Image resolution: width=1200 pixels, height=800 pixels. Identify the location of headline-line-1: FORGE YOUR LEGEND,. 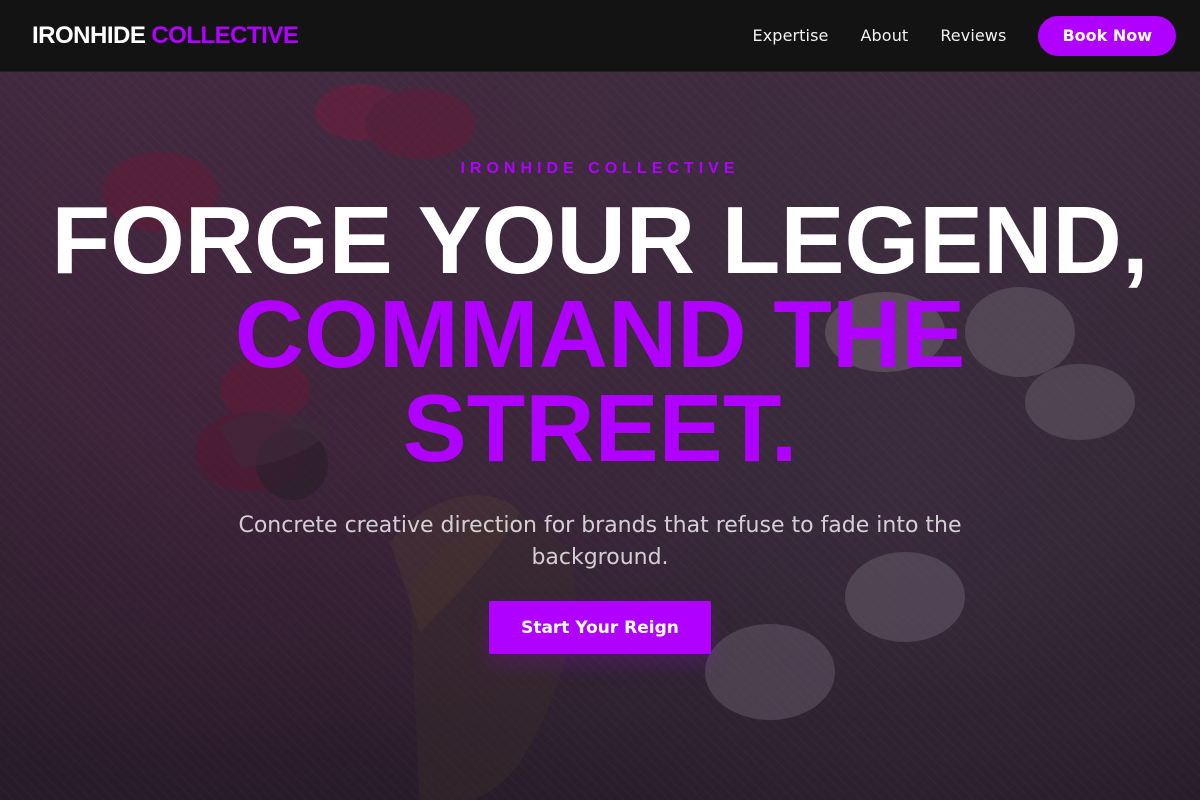
(600, 240).